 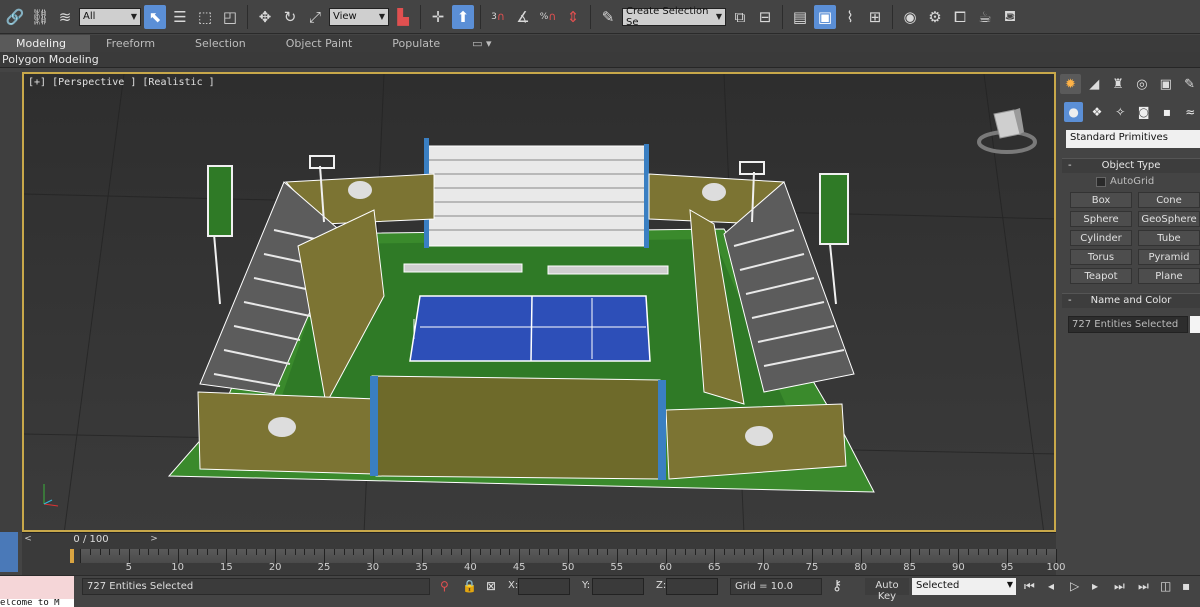 I want to click on viewcube-icon, so click(x=1007, y=132).